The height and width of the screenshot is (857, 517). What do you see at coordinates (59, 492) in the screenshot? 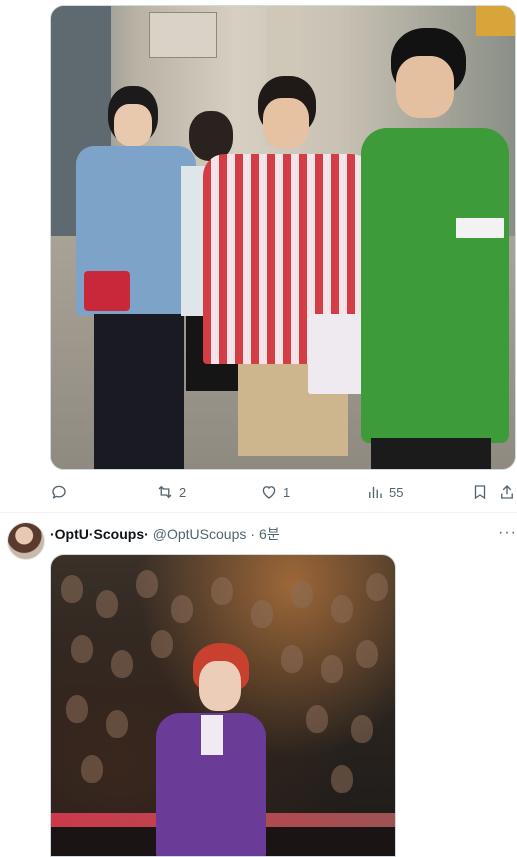
I see `reply-icon` at bounding box center [59, 492].